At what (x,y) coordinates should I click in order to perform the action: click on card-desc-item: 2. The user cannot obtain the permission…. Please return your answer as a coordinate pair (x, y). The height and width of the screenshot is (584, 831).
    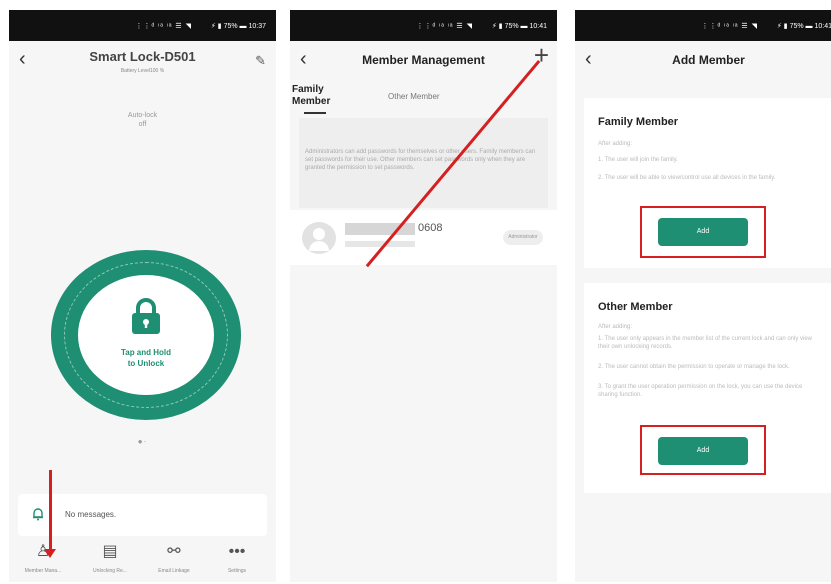
    Looking at the image, I should click on (694, 367).